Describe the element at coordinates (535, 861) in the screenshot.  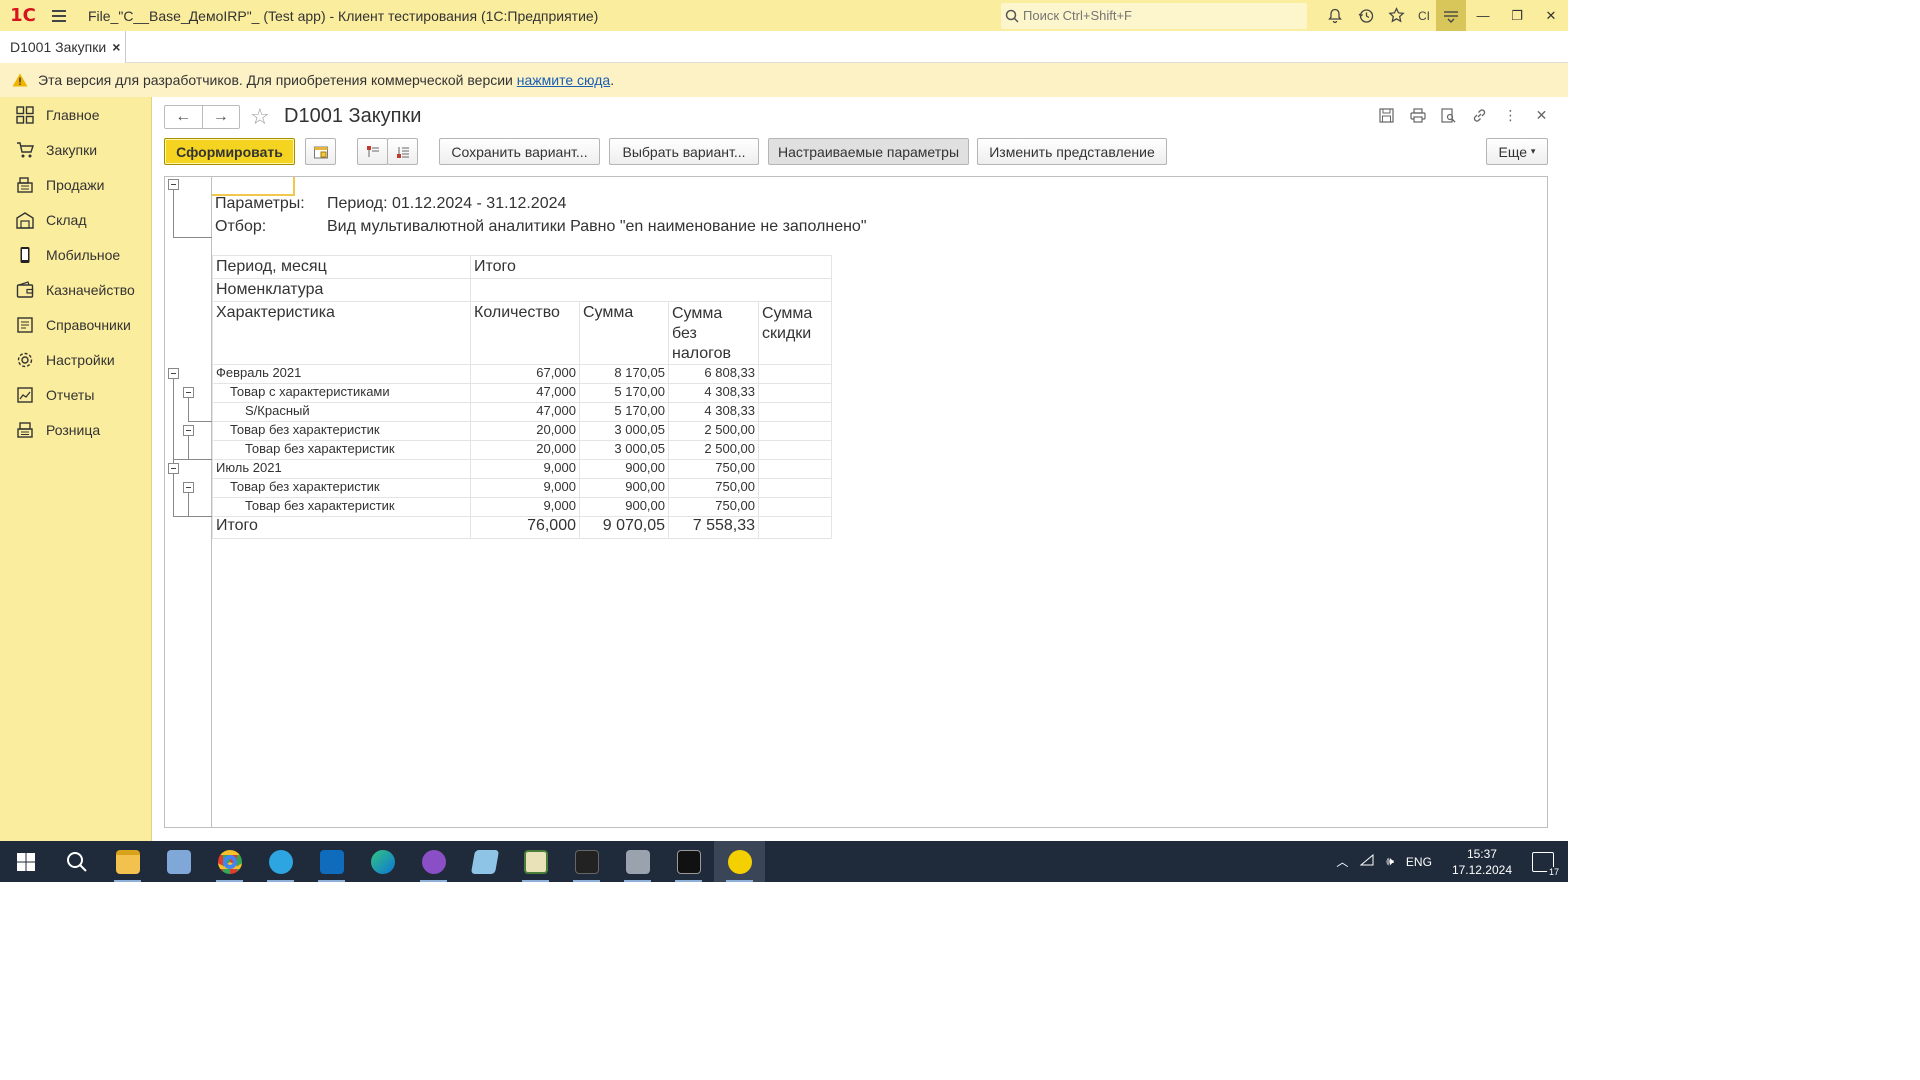
I see `spreadsheet-app-icon` at that location.